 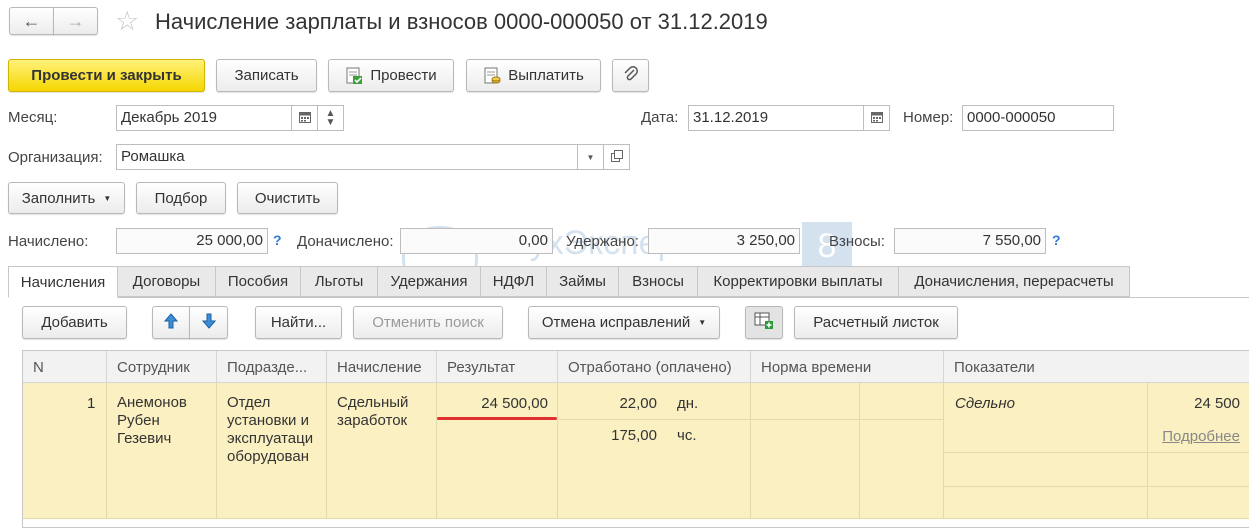 I want to click on date-calendar-button, so click(x=876, y=118).